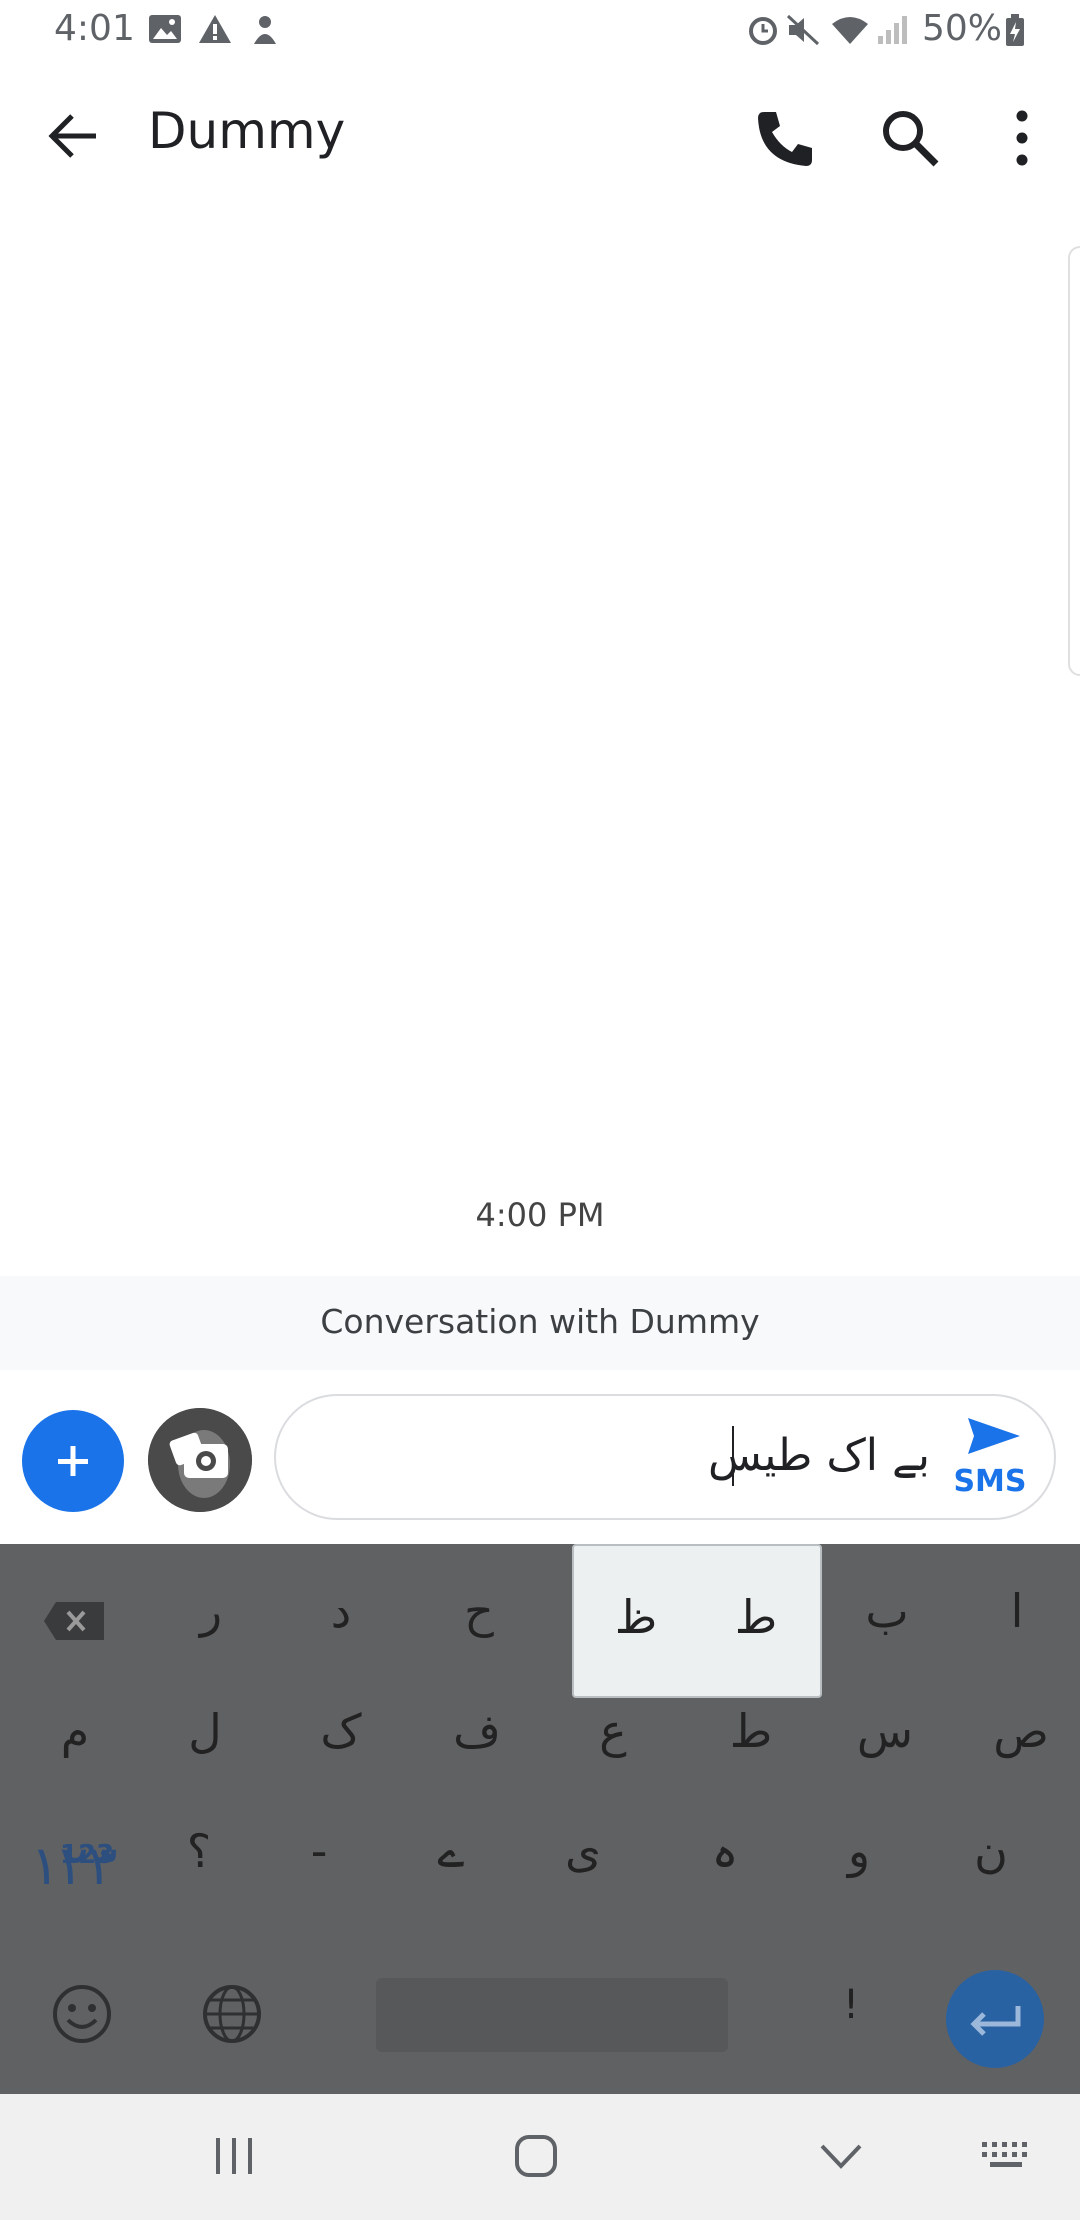 Image resolution: width=1080 pixels, height=2220 pixels. Describe the element at coordinates (319, 1851) in the screenshot. I see `key-dash: -` at that location.